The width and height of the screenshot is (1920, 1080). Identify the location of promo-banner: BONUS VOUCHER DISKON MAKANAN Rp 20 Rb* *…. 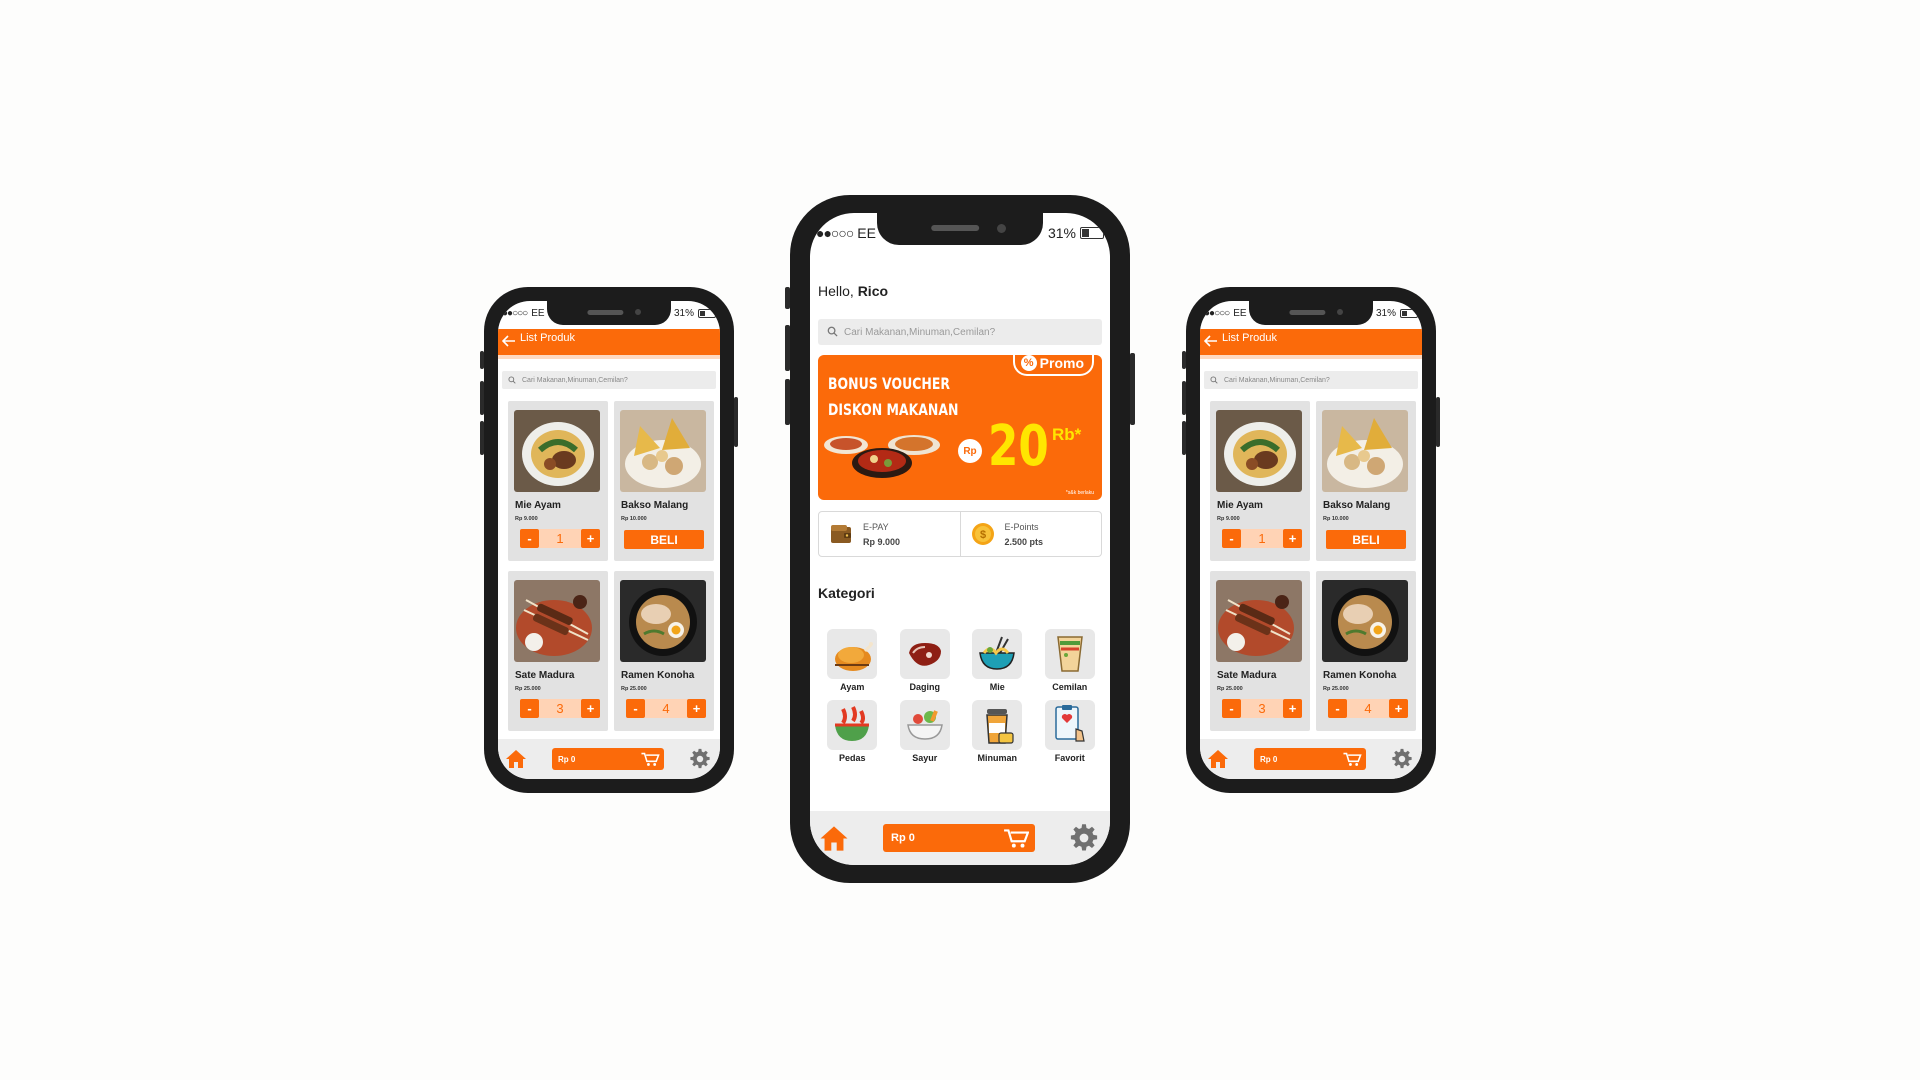
(960, 427).